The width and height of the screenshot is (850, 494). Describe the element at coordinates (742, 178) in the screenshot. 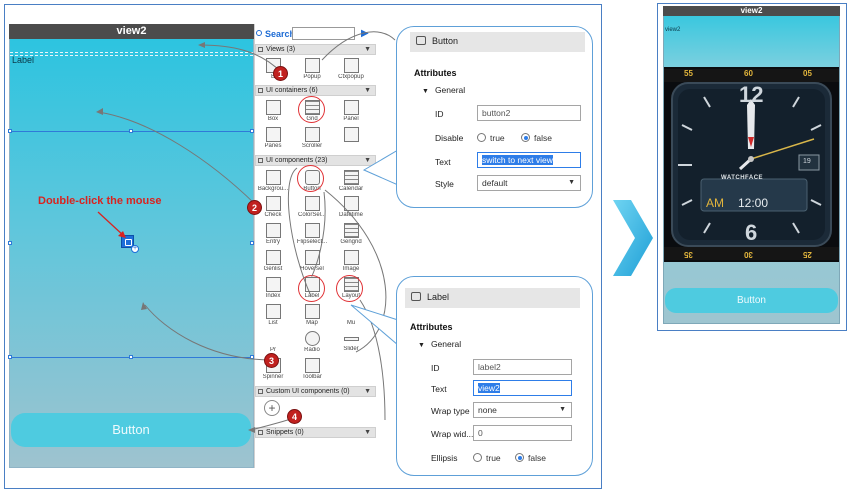

I see `watch-brand: WATCHFACE` at that location.